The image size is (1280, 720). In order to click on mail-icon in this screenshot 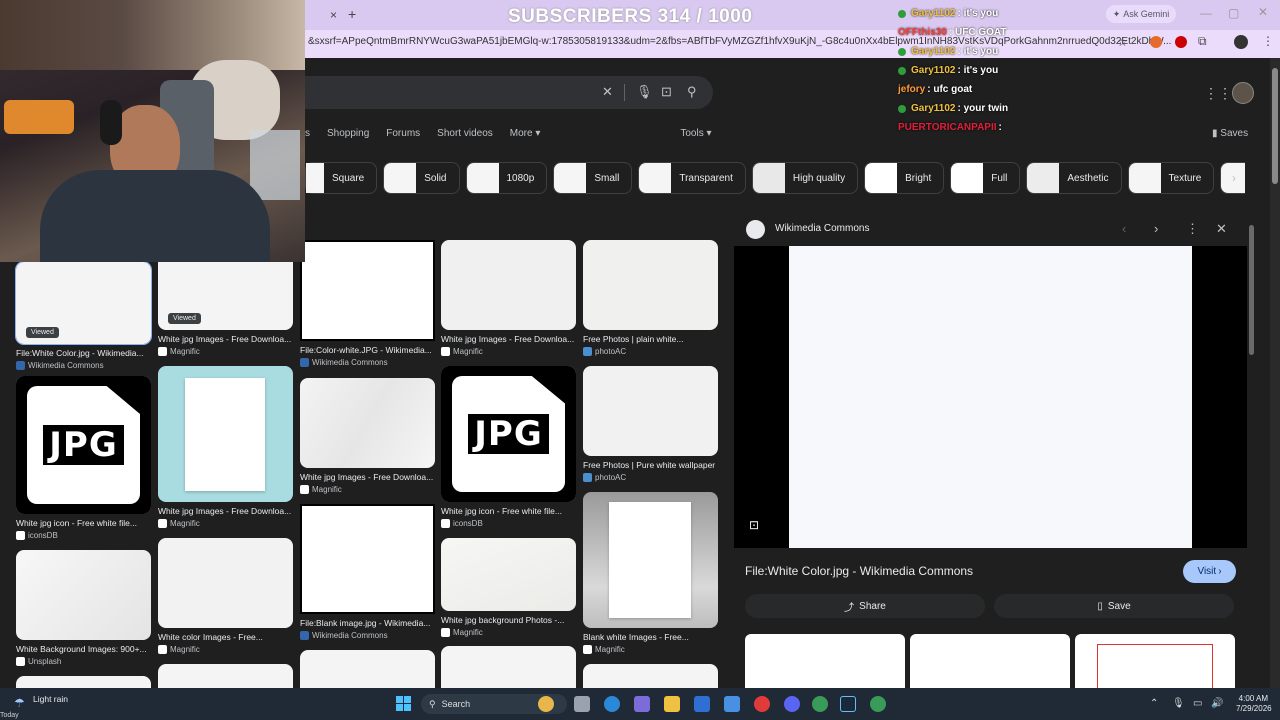, I will do `click(732, 704)`.